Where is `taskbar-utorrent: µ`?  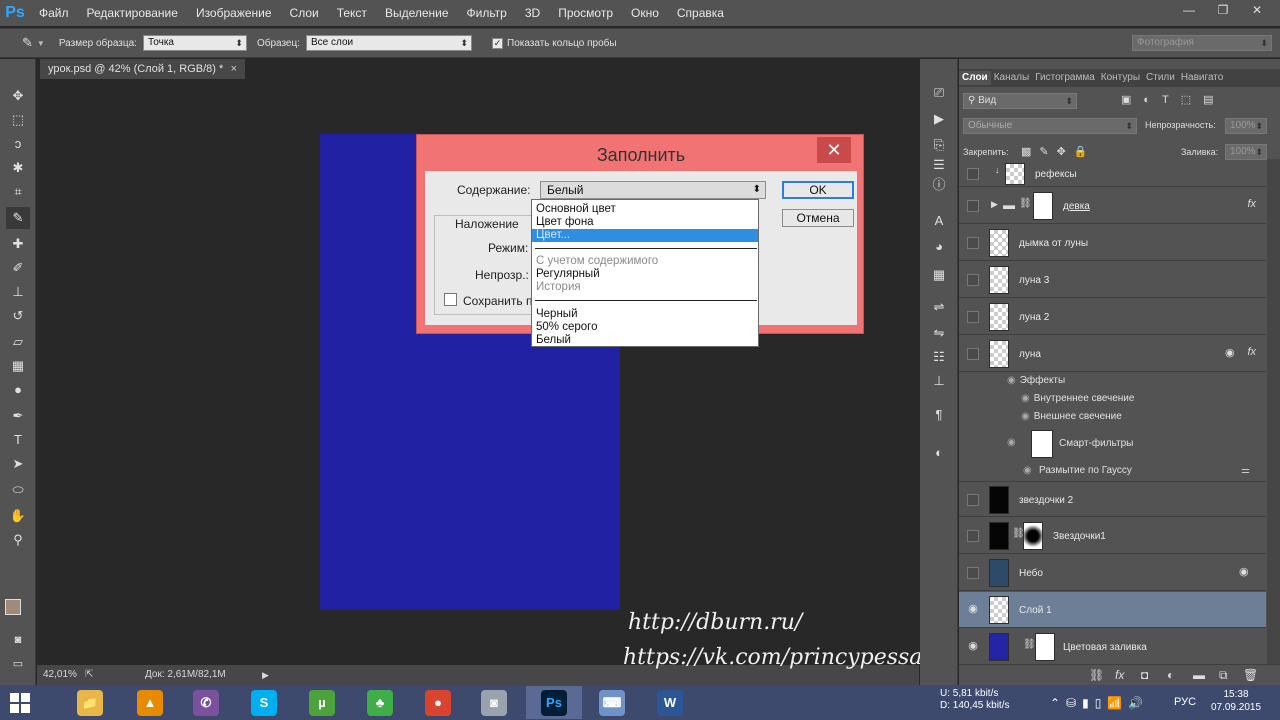
taskbar-utorrent: µ is located at coordinates (322, 702).